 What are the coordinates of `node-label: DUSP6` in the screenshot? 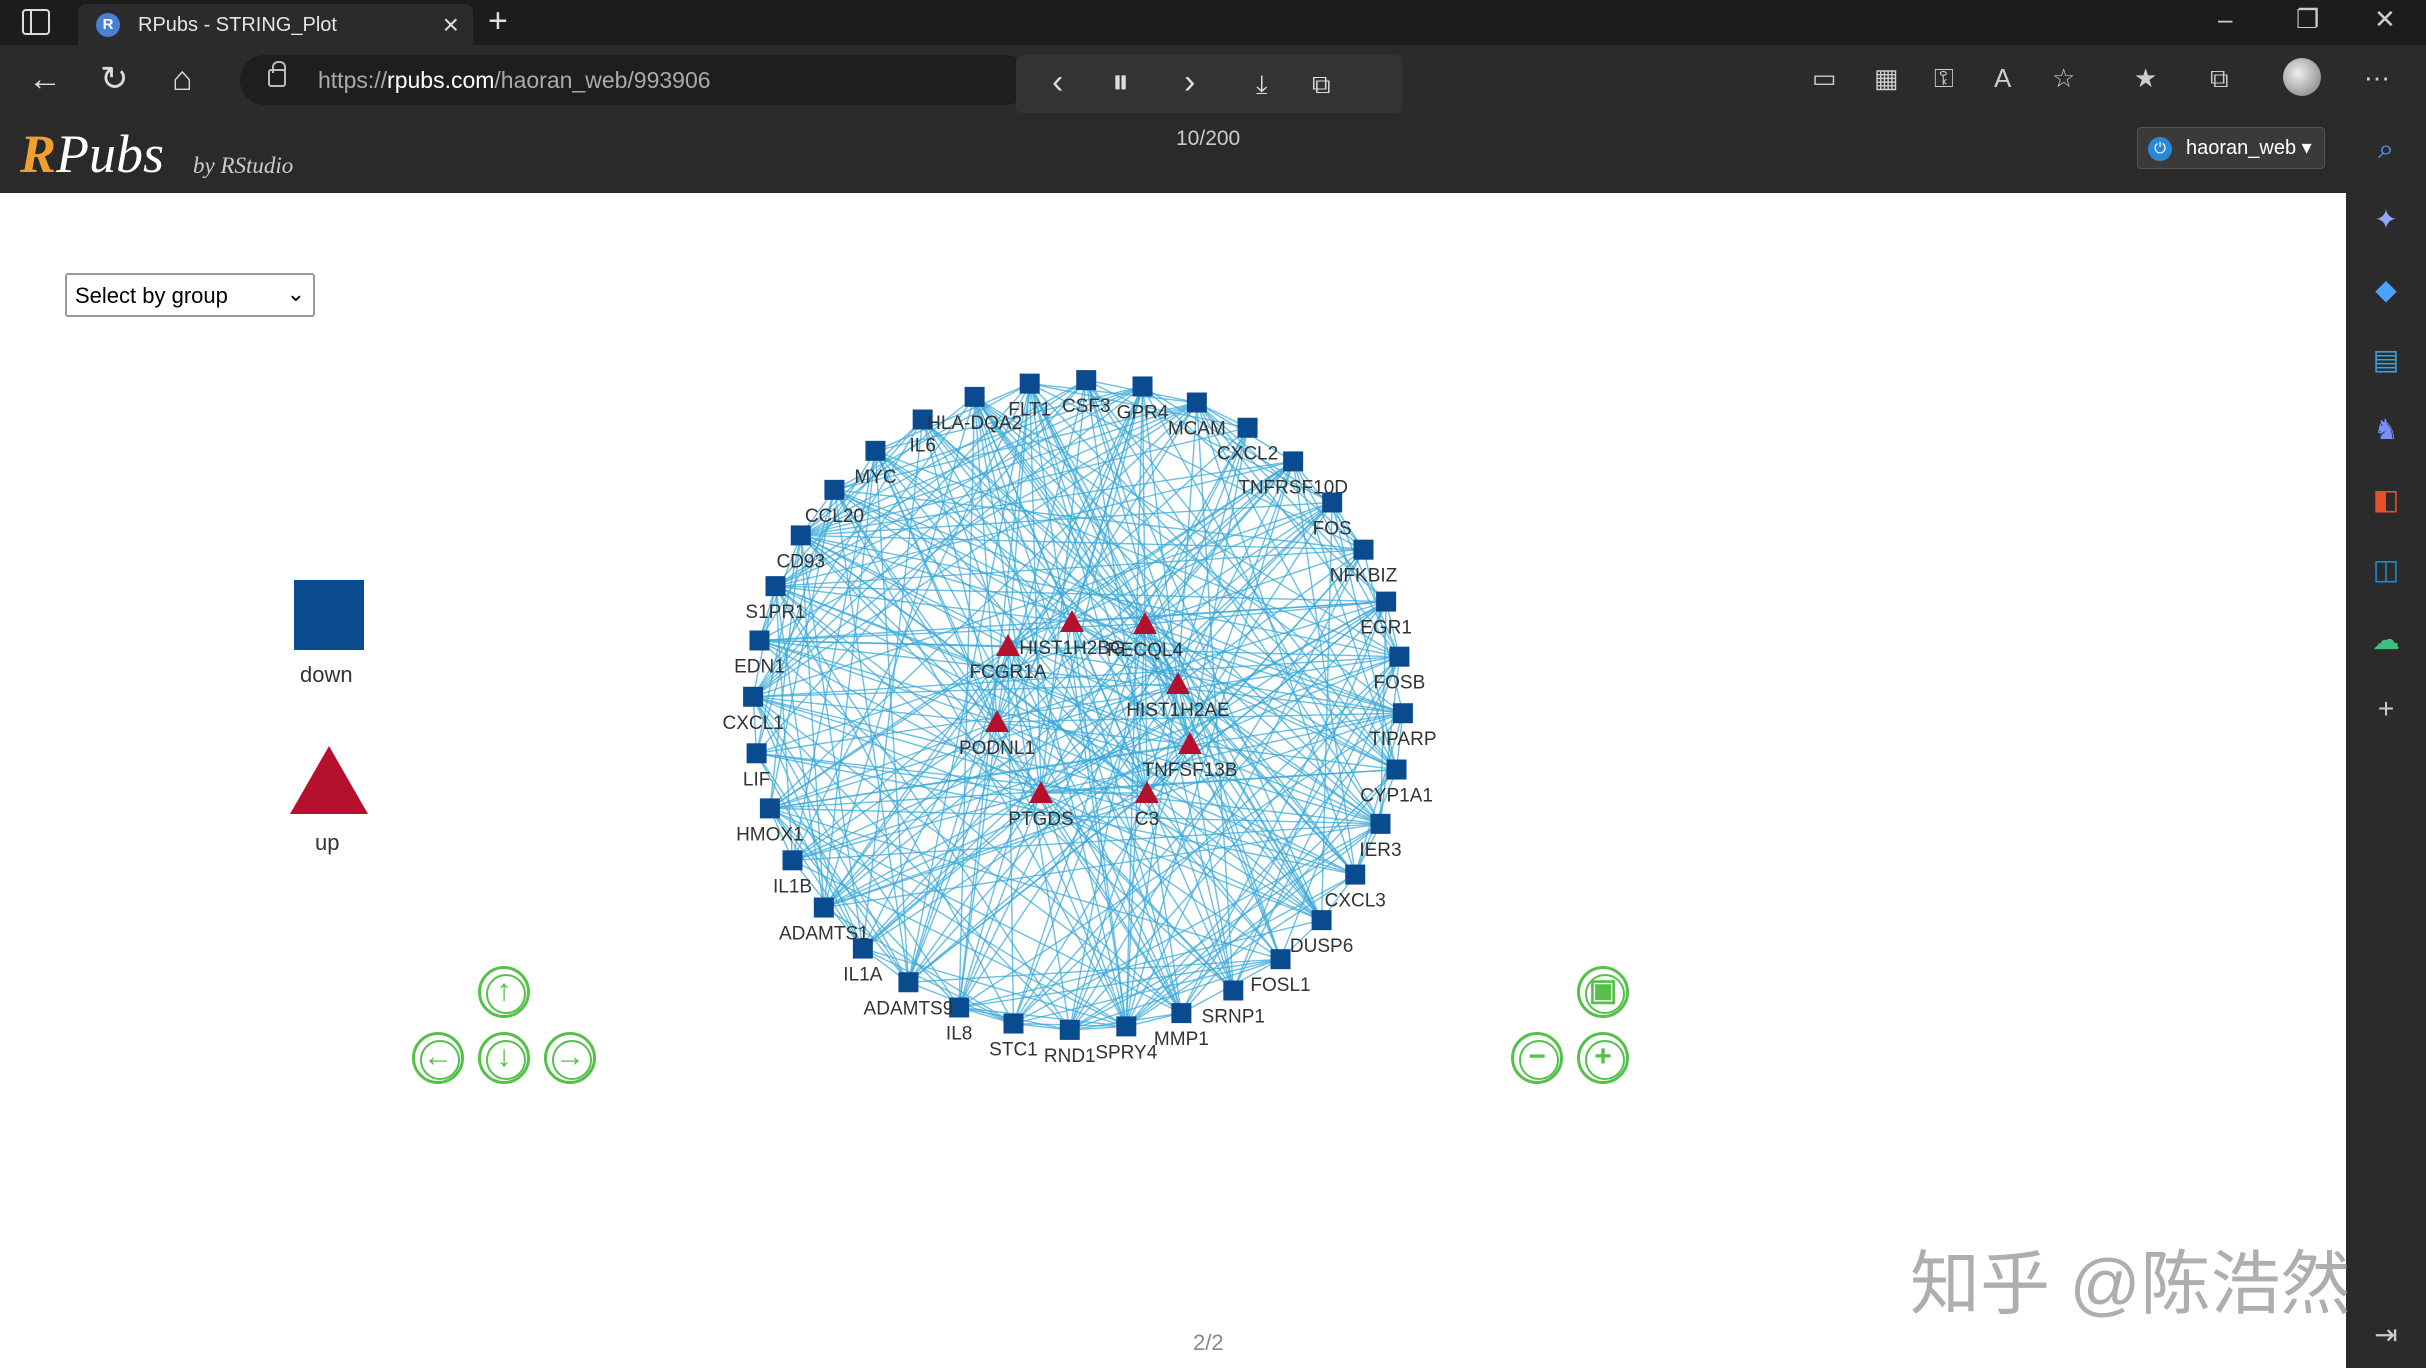 It's located at (1321, 946).